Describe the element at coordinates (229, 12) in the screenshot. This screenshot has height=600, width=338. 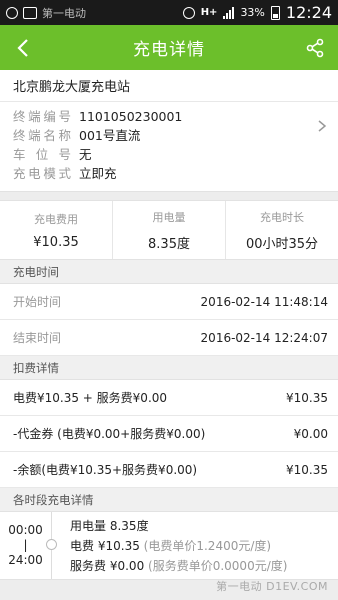
I see `signal-icon` at that location.